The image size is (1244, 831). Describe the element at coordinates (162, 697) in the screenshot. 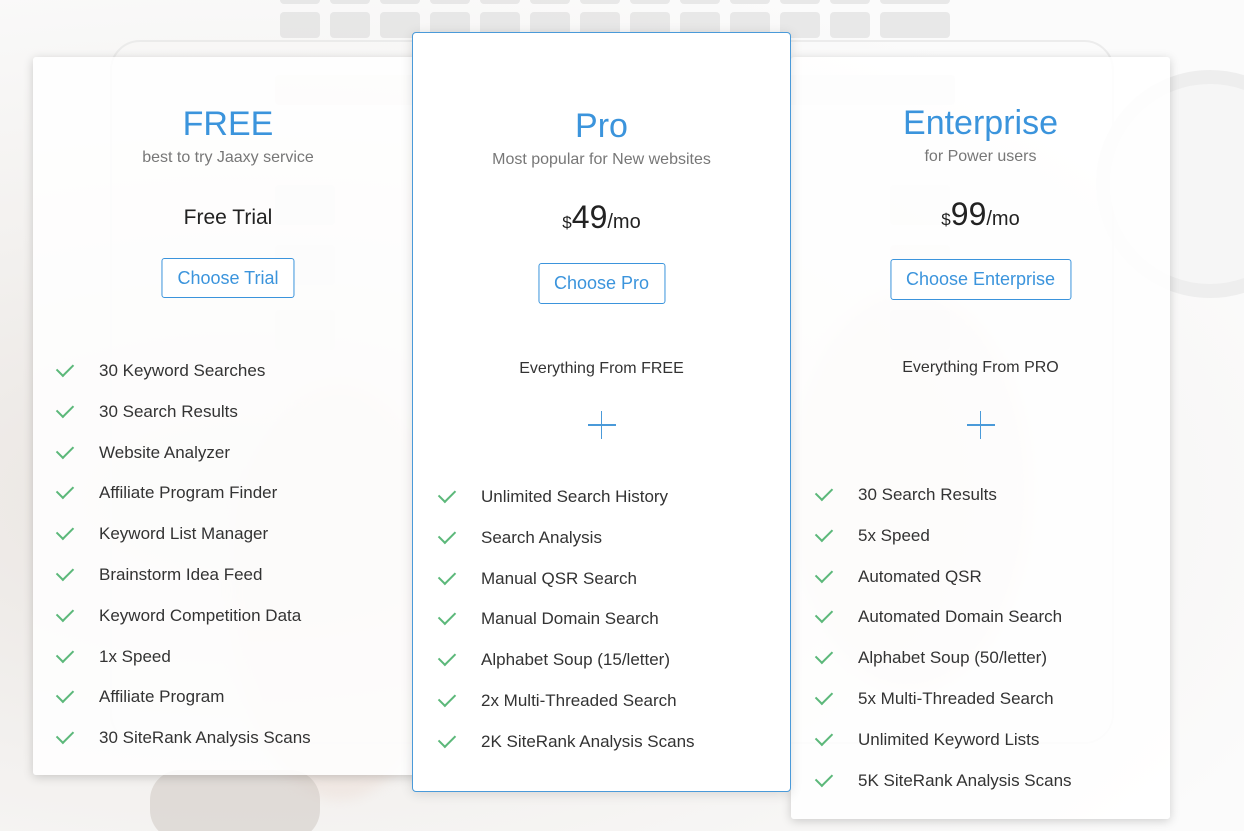

I see `feature-label: Affiliate Program` at that location.